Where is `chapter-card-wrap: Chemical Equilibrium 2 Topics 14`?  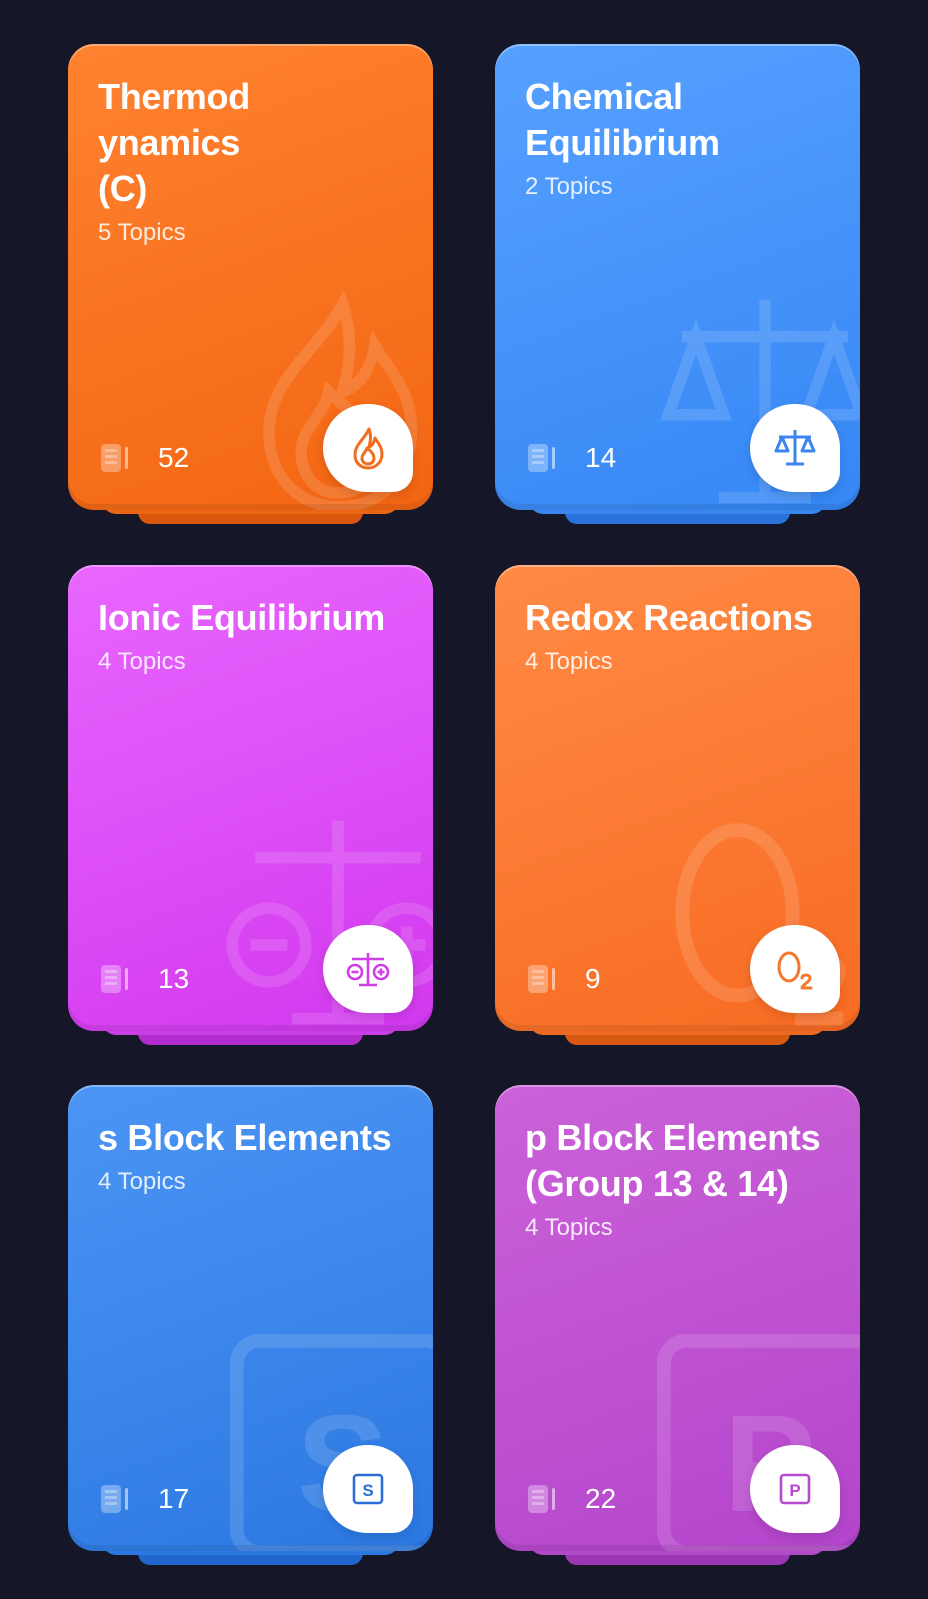
chapter-card-wrap: Chemical Equilibrium 2 Topics 14 is located at coordinates (677, 287).